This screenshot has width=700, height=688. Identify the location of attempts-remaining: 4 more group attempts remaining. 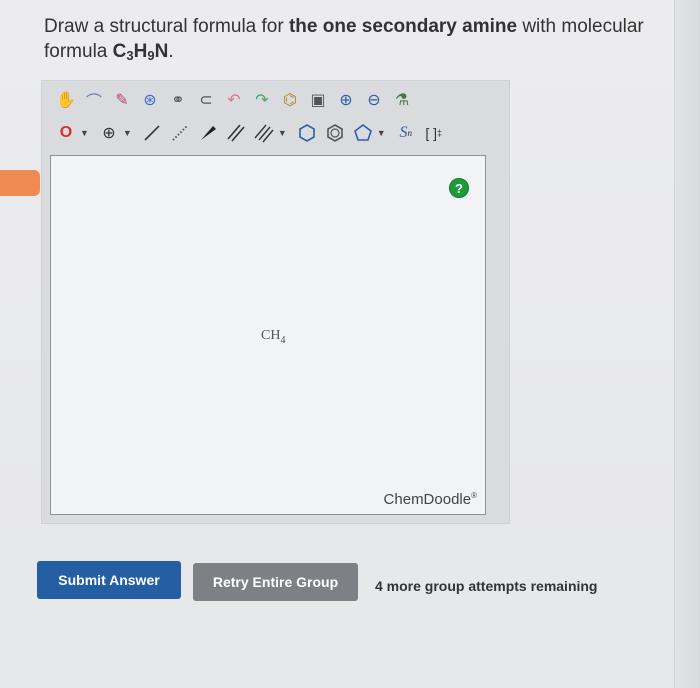
(486, 586).